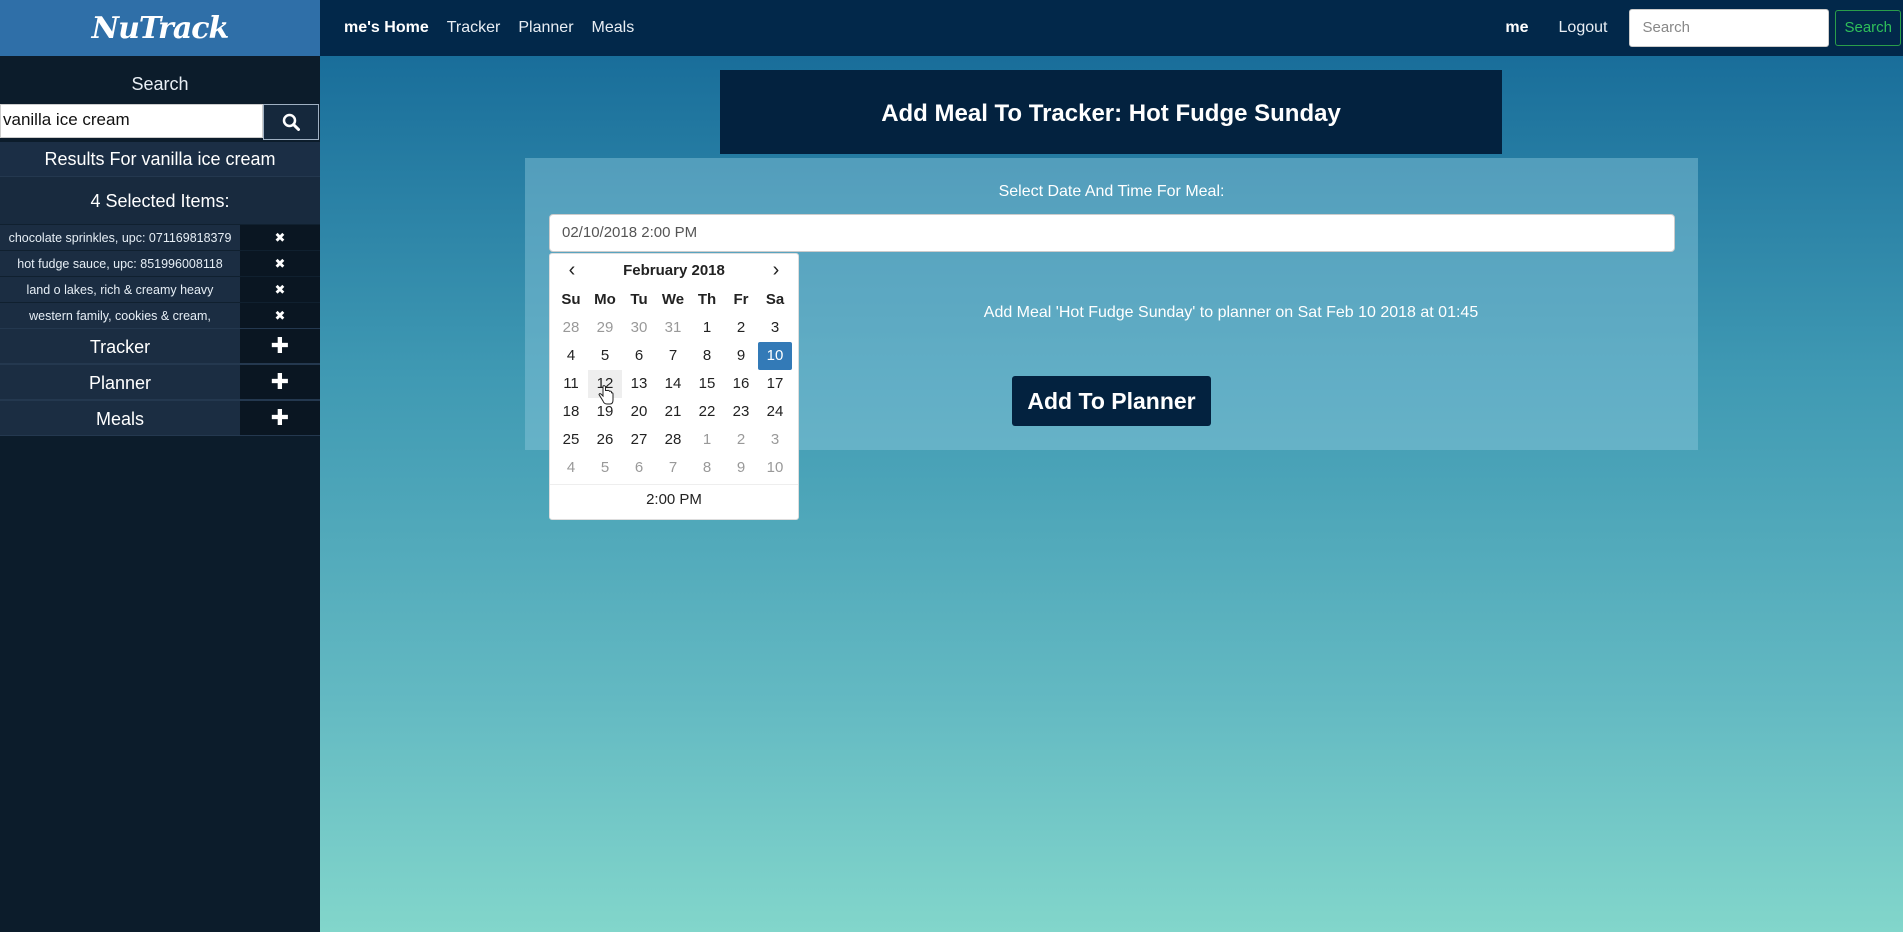 This screenshot has height=932, width=1903. I want to click on nav-home-link: me's Home, so click(386, 28).